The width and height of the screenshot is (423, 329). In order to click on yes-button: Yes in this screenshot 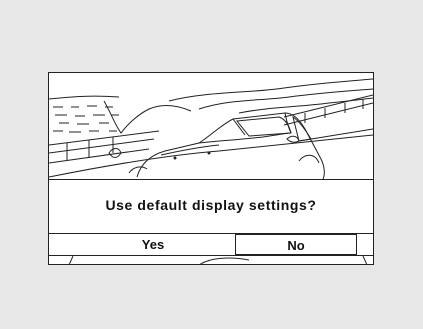, I will do `click(153, 244)`.